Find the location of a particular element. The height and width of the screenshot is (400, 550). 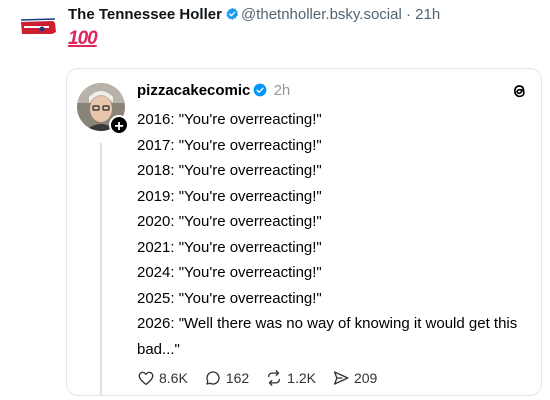

quoted-post-header: pizzacakecomic 2h is located at coordinates (213, 92).